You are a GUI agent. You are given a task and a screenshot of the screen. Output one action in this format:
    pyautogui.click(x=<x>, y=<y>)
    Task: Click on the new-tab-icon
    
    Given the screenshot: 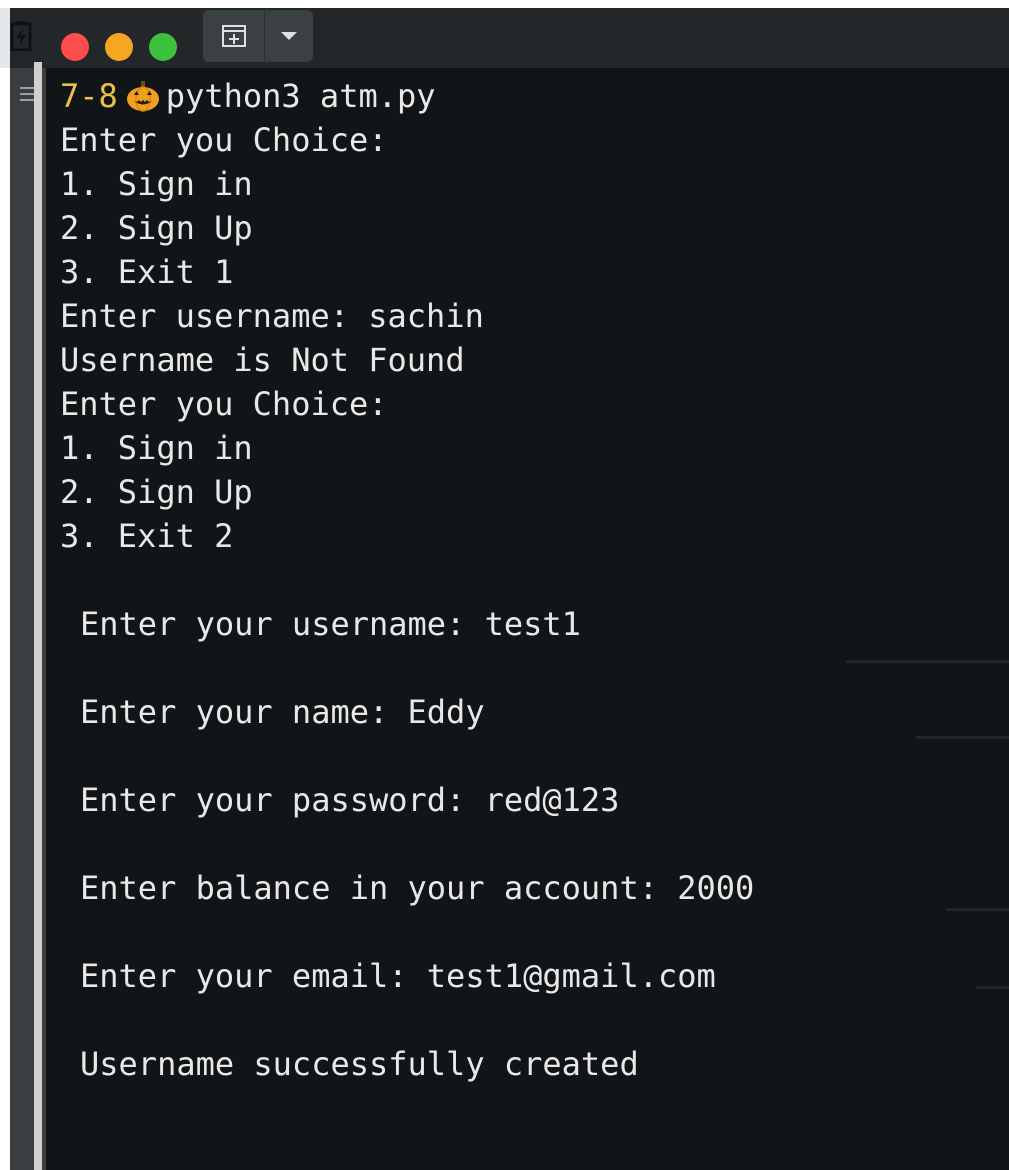 What is the action you would take?
    pyautogui.click(x=233, y=36)
    